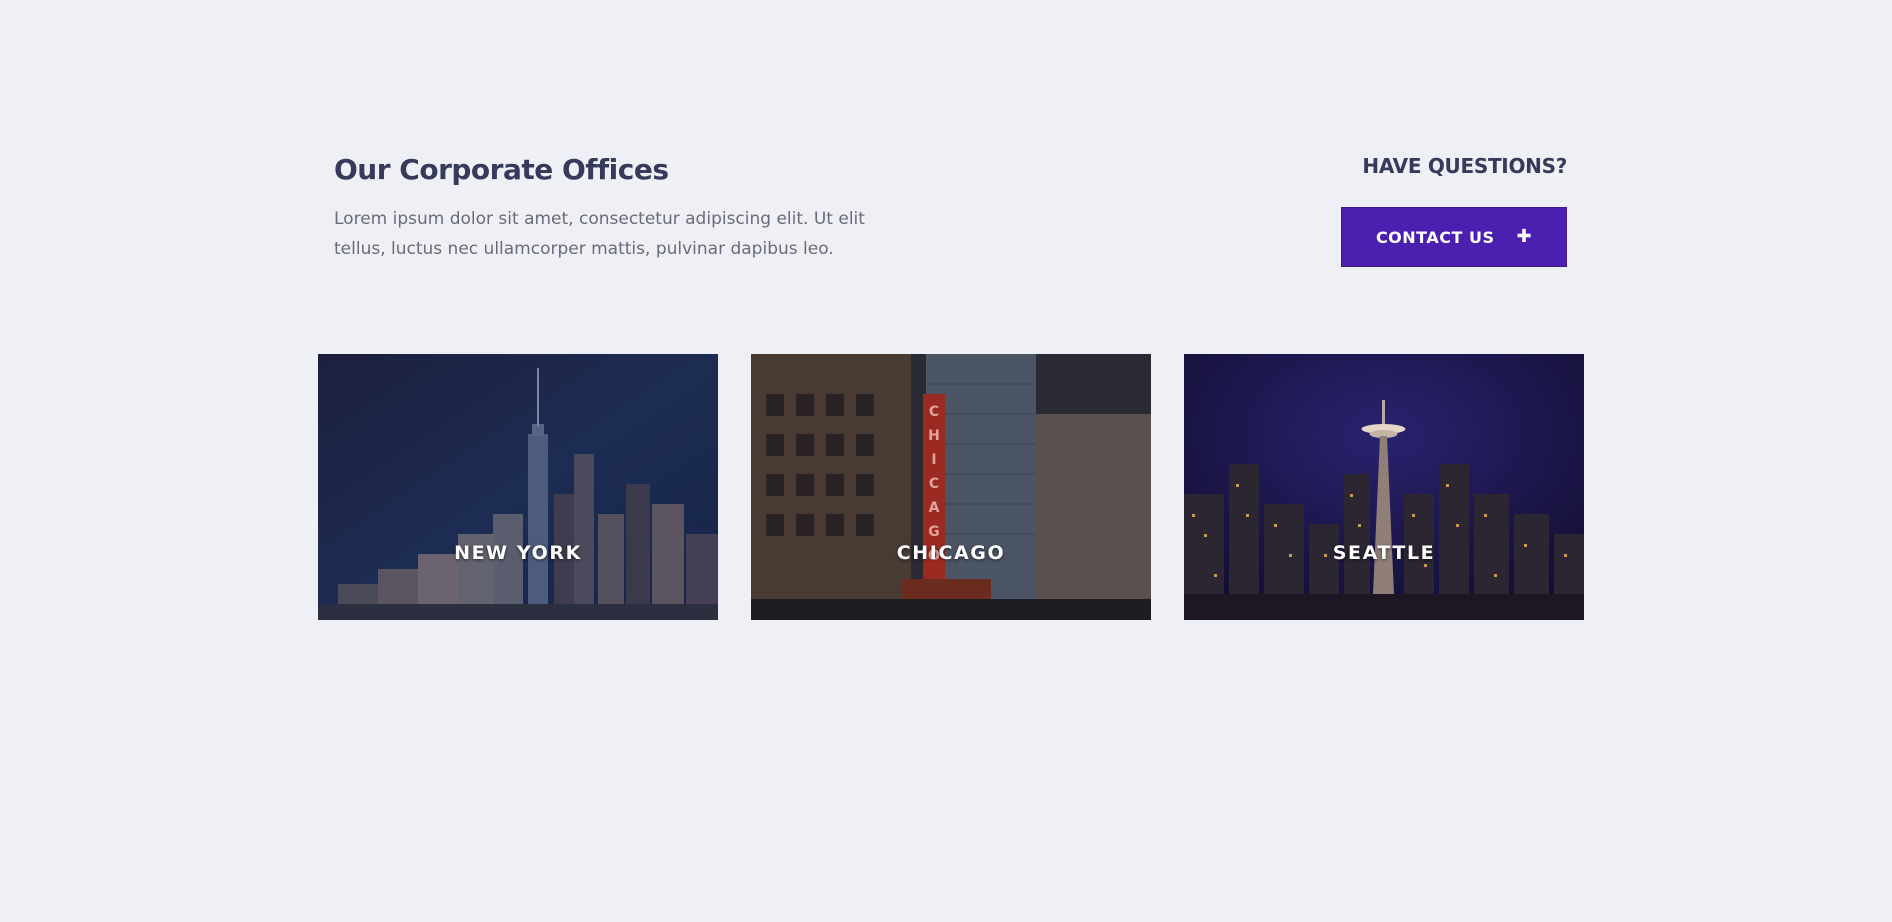  What do you see at coordinates (934, 532) in the screenshot?
I see `svg-text: G` at bounding box center [934, 532].